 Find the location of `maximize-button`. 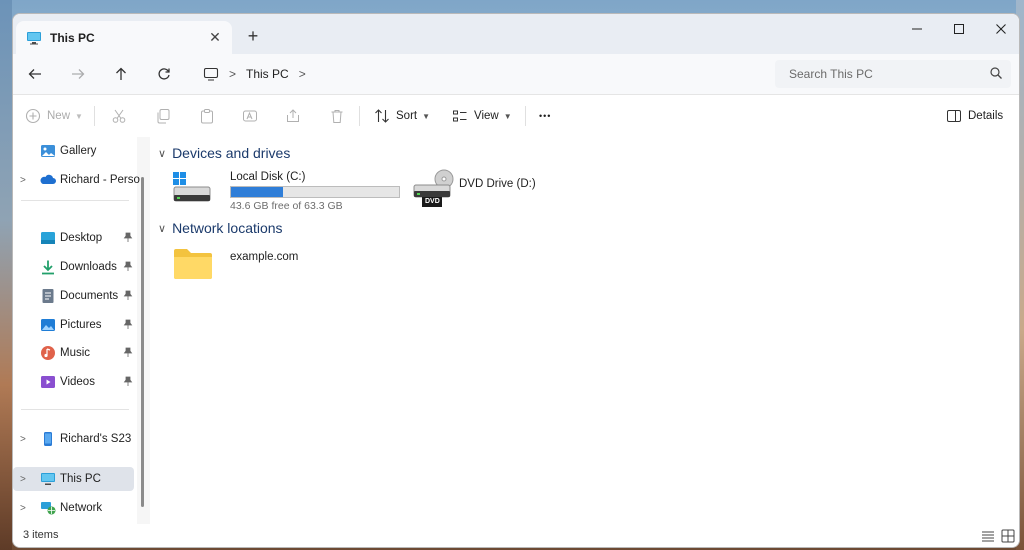

maximize-button is located at coordinates (959, 29).